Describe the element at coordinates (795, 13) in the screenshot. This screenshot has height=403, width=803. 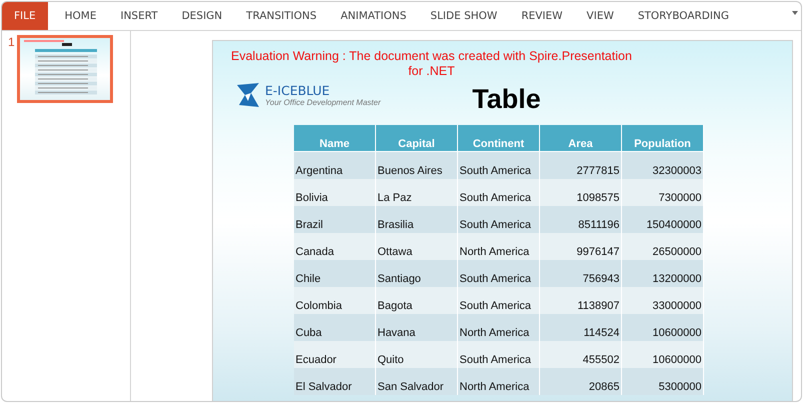
I see `caret-icon` at that location.